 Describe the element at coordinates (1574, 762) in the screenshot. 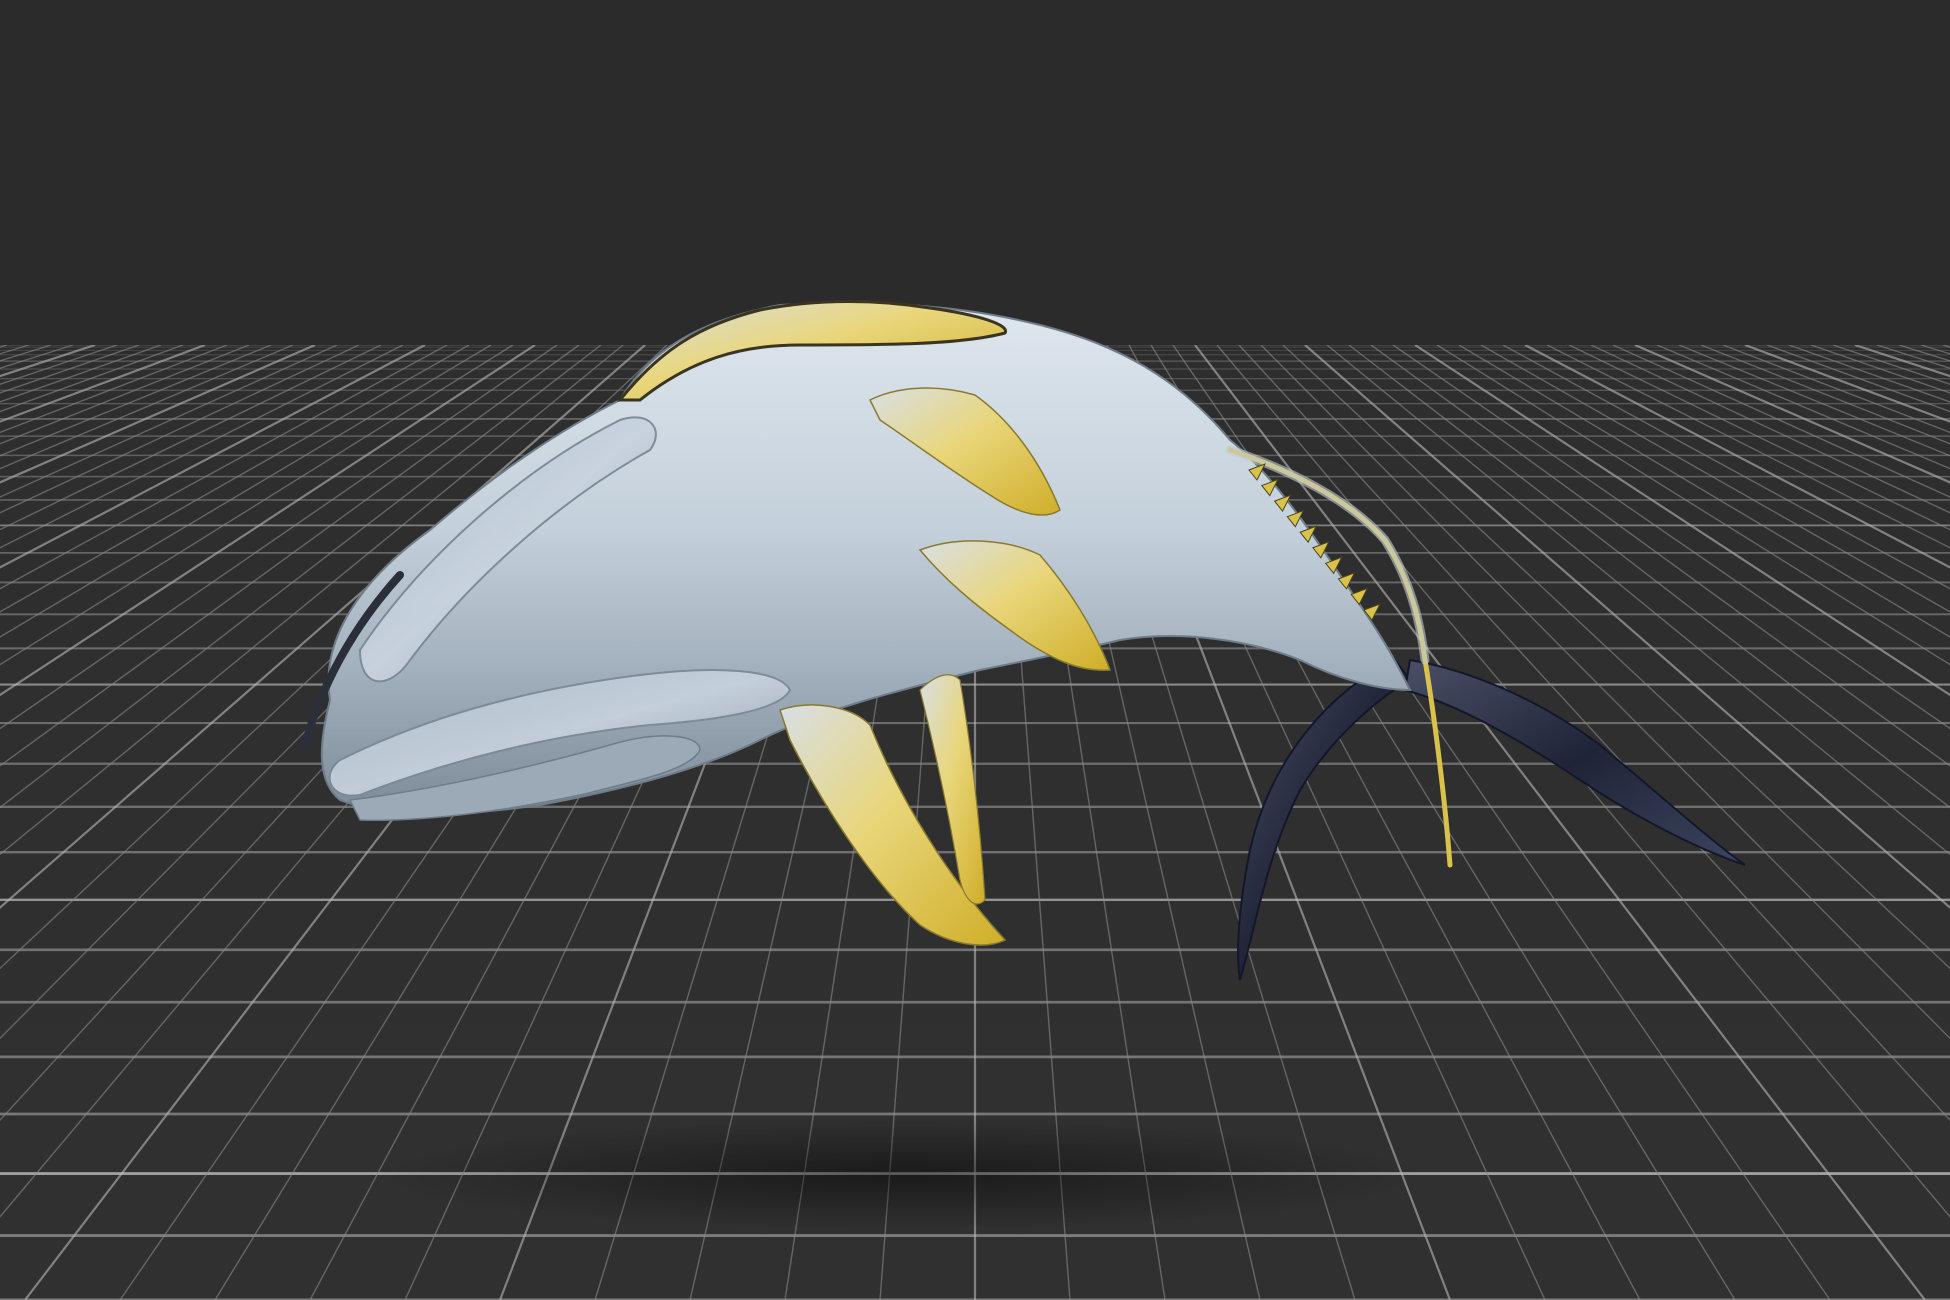

I see `tail-fluke-right` at that location.